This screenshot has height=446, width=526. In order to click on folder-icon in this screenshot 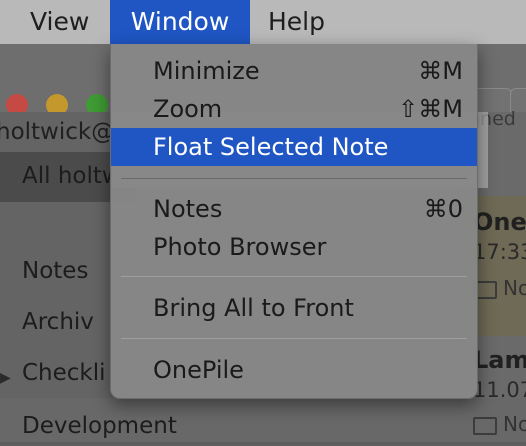, I will do `click(485, 425)`.